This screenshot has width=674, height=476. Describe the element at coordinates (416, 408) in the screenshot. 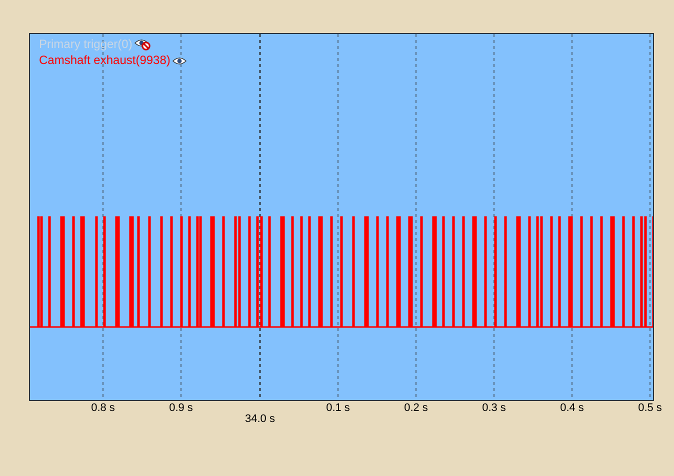

I see `axis-tick-label: 0.2 s` at that location.